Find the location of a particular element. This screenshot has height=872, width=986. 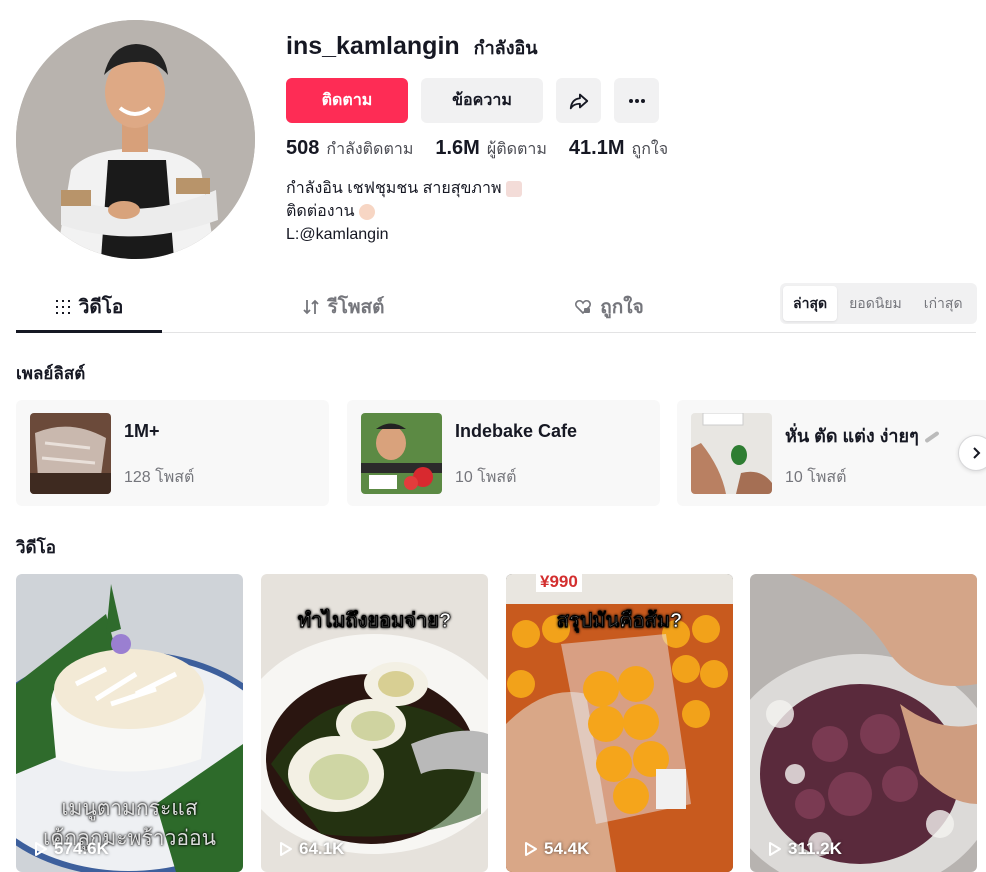

bio-text: L:@kamlangin is located at coordinates (337, 234).